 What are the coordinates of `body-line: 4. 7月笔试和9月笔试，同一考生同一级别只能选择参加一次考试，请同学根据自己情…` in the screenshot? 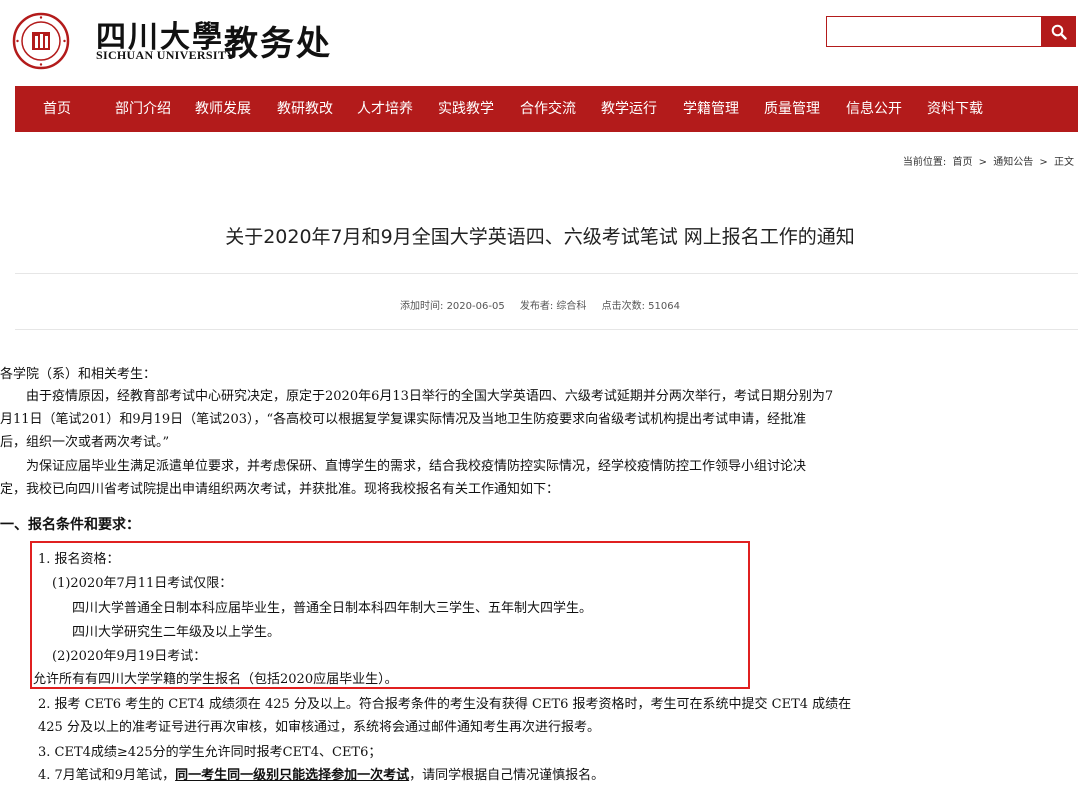 It's located at (321, 773).